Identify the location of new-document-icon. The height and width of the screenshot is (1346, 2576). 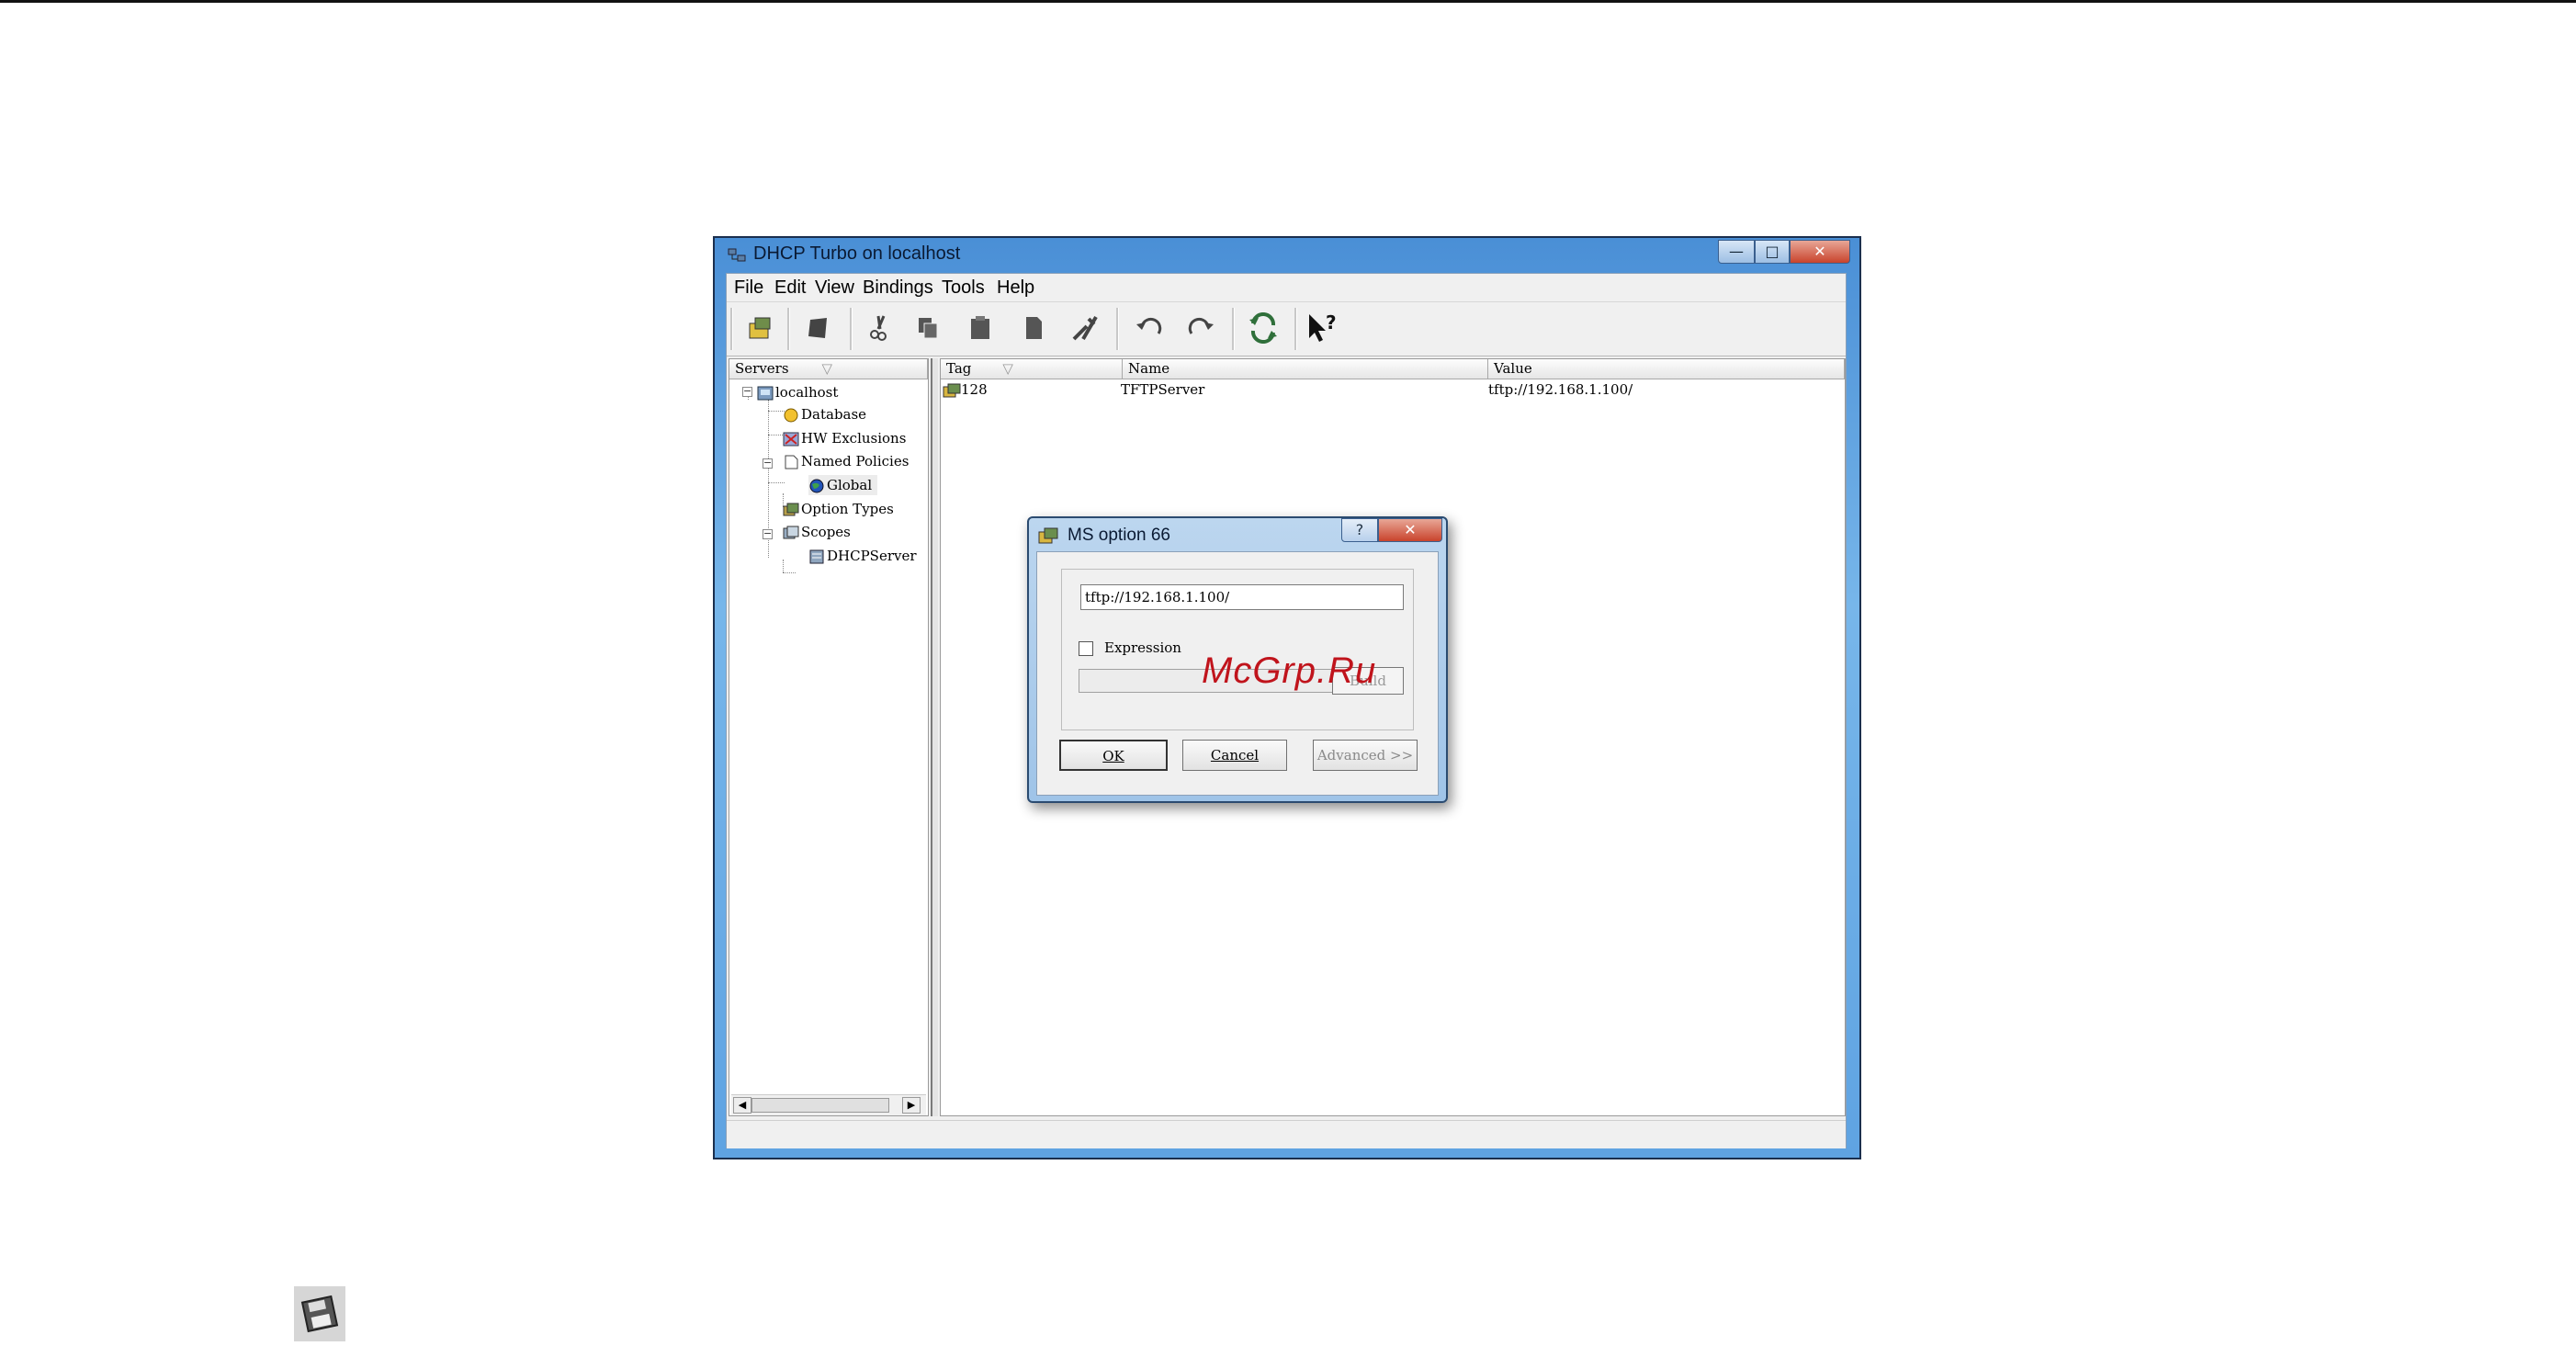
(1033, 328).